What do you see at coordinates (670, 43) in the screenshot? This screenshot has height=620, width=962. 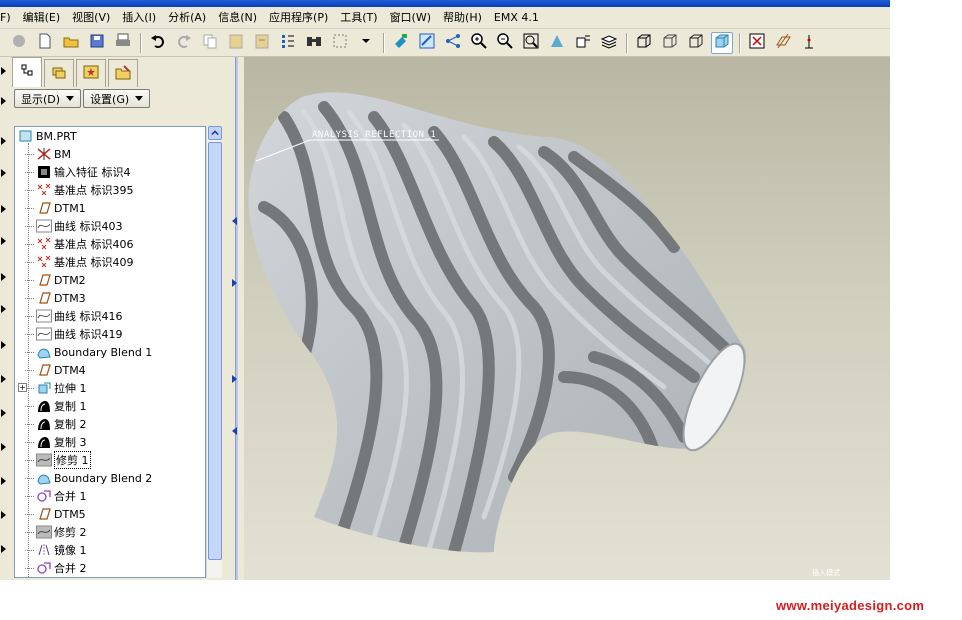 I see `hidden-line-button` at bounding box center [670, 43].